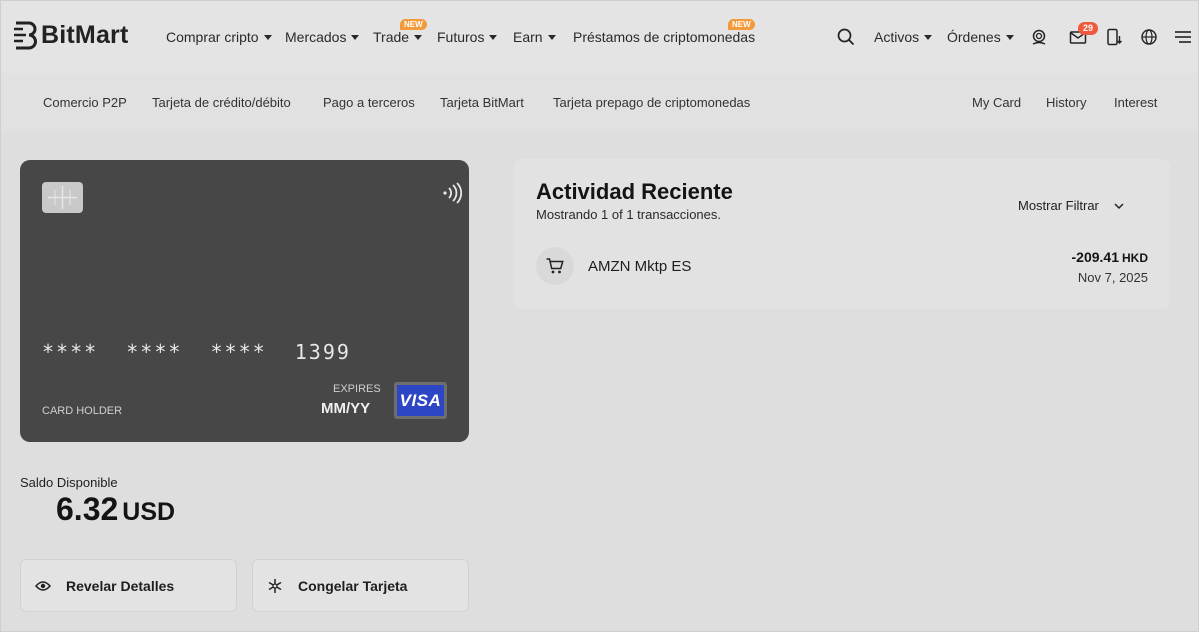 The image size is (1199, 632). I want to click on download-app-icon, so click(1114, 37).